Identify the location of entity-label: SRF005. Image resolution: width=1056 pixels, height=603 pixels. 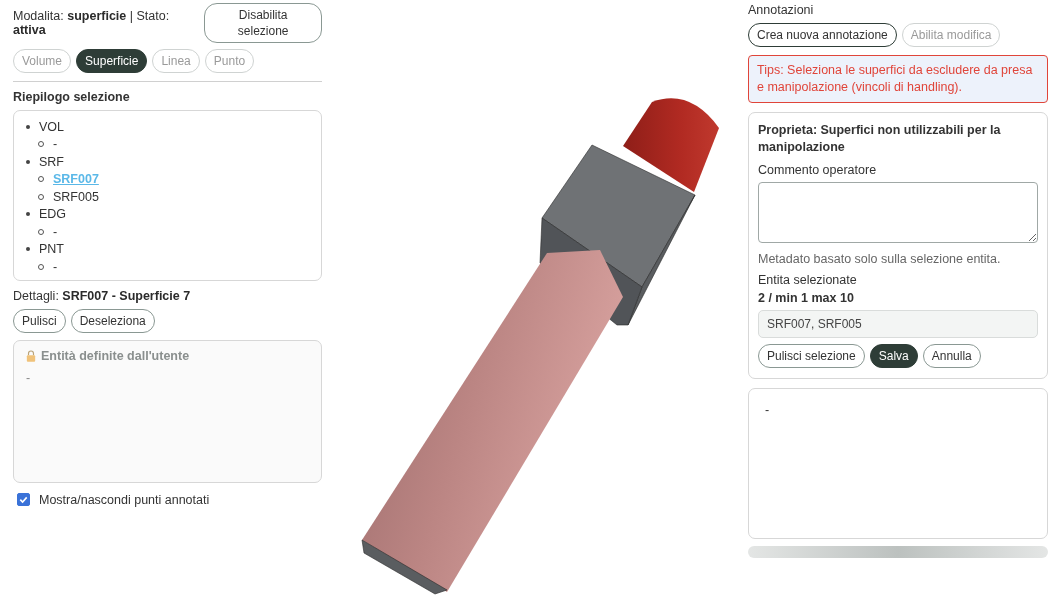
(76, 196).